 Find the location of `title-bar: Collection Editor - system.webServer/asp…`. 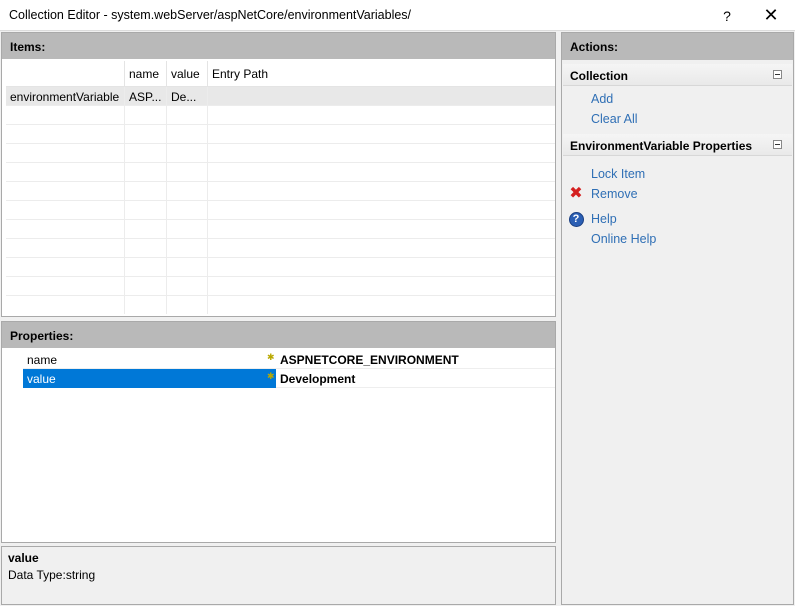

title-bar: Collection Editor - system.webServer/asp… is located at coordinates (397, 15).